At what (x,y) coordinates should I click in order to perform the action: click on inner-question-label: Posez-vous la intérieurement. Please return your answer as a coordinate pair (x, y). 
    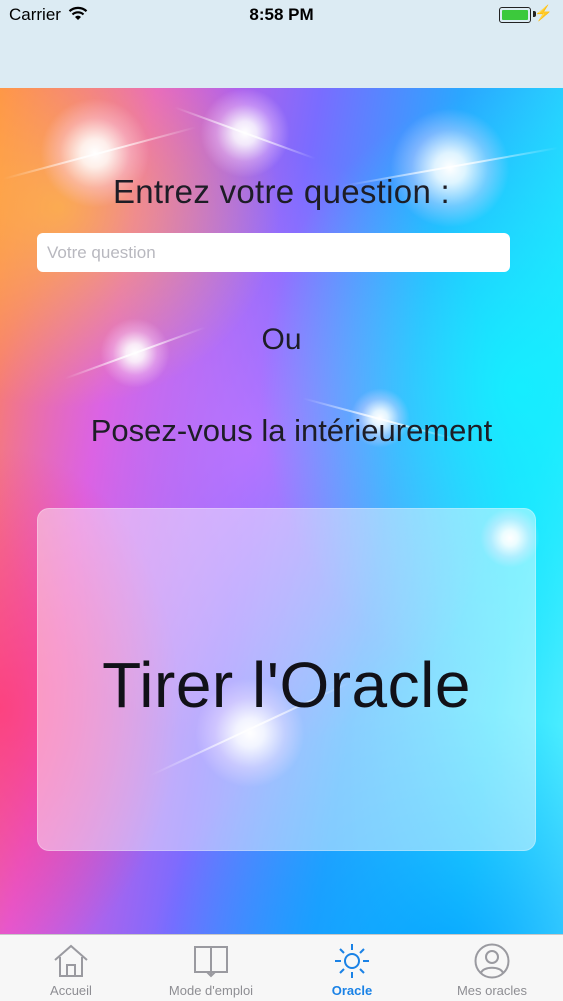
    Looking at the image, I should click on (291, 430).